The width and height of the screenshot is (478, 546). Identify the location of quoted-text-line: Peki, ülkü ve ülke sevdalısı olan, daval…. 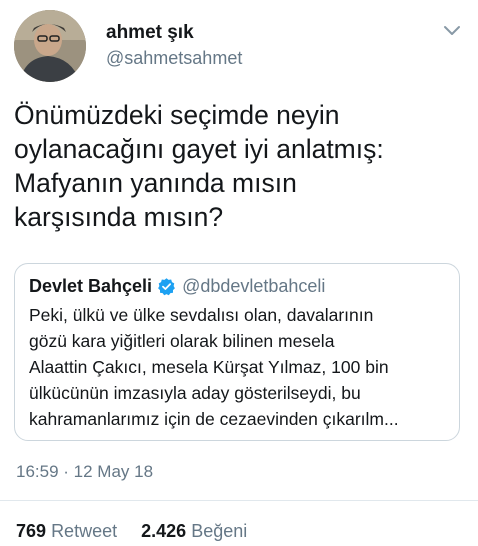
(201, 315).